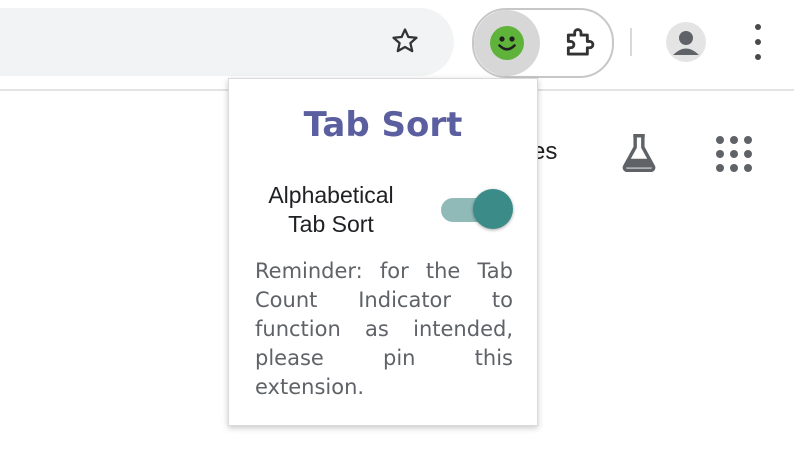 The image size is (794, 476). What do you see at coordinates (383, 125) in the screenshot?
I see `popup-title: Tab Sort` at bounding box center [383, 125].